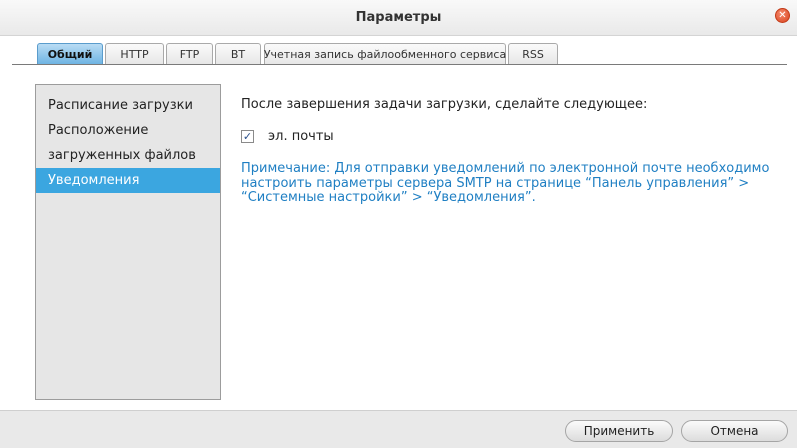 The image size is (797, 448). What do you see at coordinates (533, 54) in the screenshot?
I see `tab-rss: RSS` at bounding box center [533, 54].